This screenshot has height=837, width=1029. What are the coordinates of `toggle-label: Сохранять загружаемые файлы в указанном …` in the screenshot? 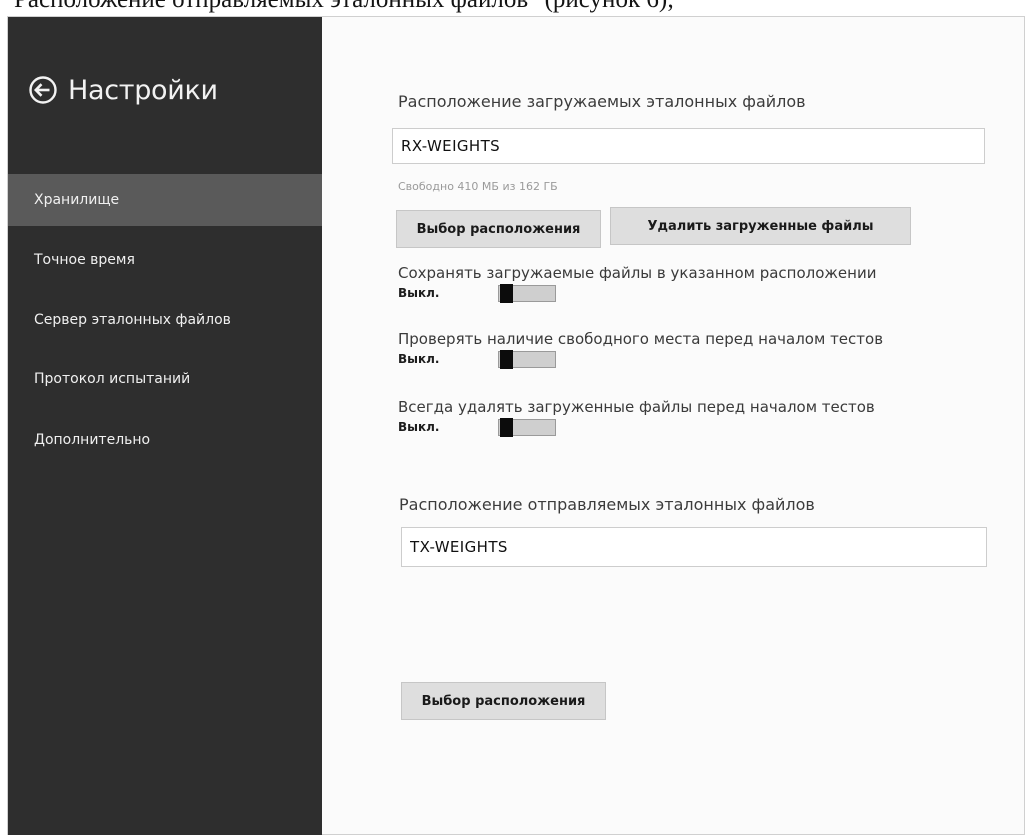 It's located at (637, 273).